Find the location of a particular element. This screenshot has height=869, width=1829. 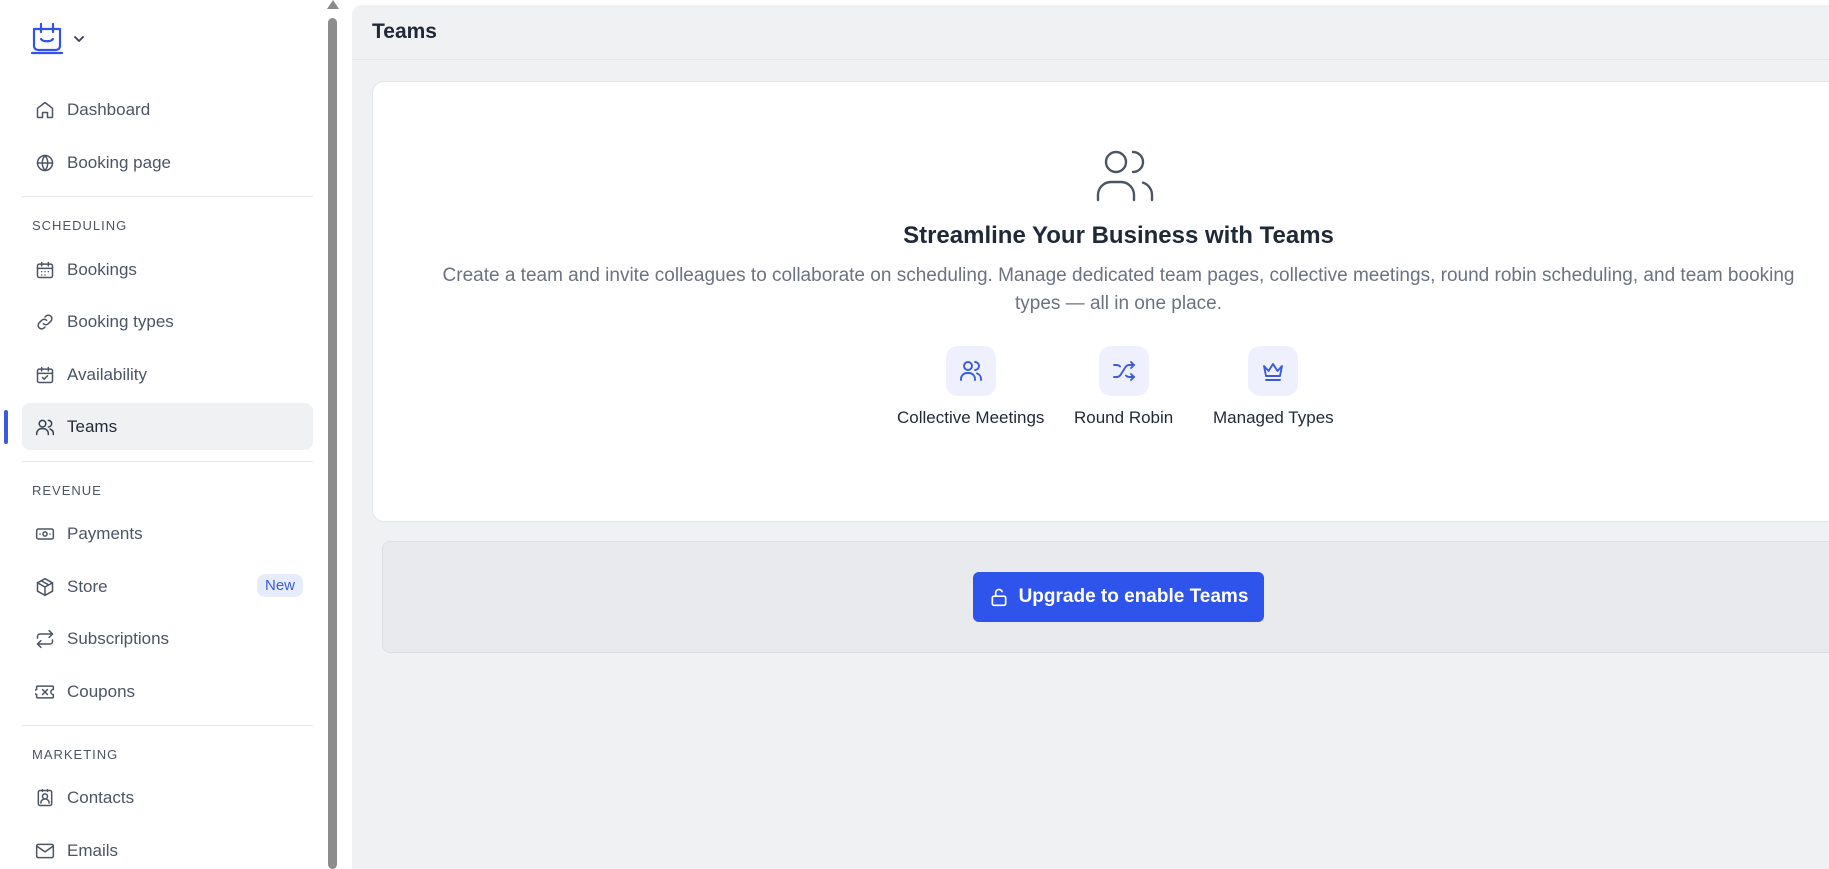

workspace-switcher is located at coordinates (58, 39).